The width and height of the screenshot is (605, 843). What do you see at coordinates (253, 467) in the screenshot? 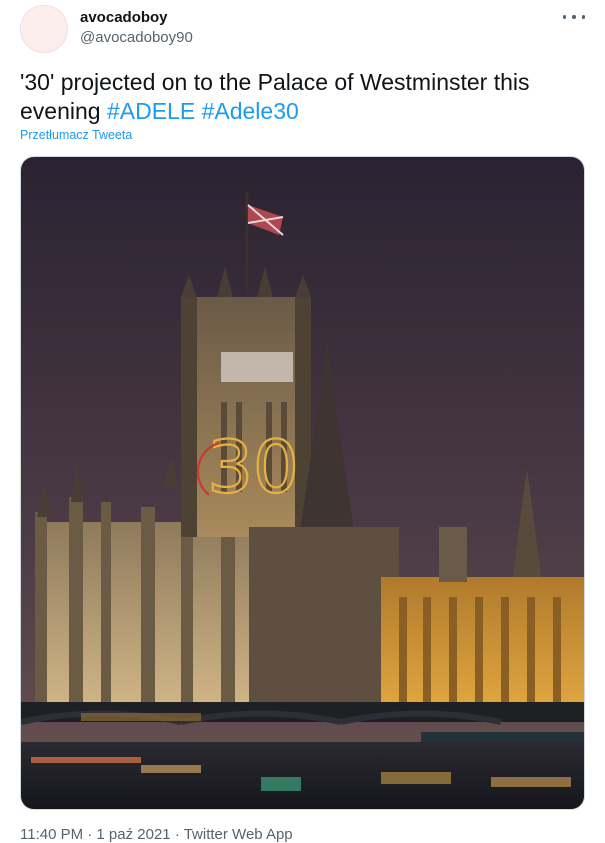
I see `projected-30: 30` at bounding box center [253, 467].